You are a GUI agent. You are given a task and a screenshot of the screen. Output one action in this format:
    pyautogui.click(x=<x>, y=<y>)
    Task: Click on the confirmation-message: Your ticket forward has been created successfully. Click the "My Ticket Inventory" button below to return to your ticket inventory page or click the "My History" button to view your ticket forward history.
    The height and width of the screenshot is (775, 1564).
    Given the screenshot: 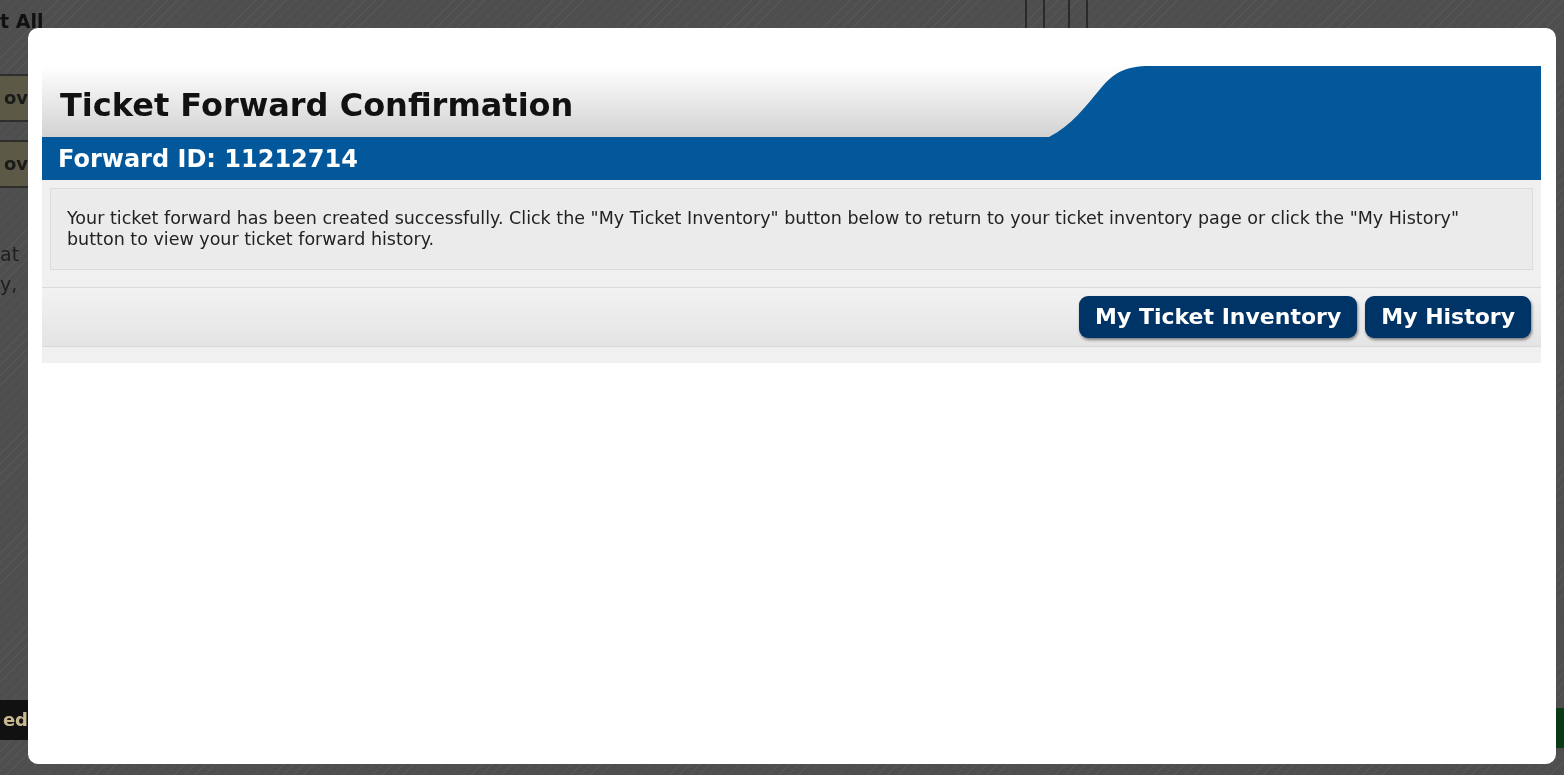 What is the action you would take?
    pyautogui.click(x=763, y=229)
    